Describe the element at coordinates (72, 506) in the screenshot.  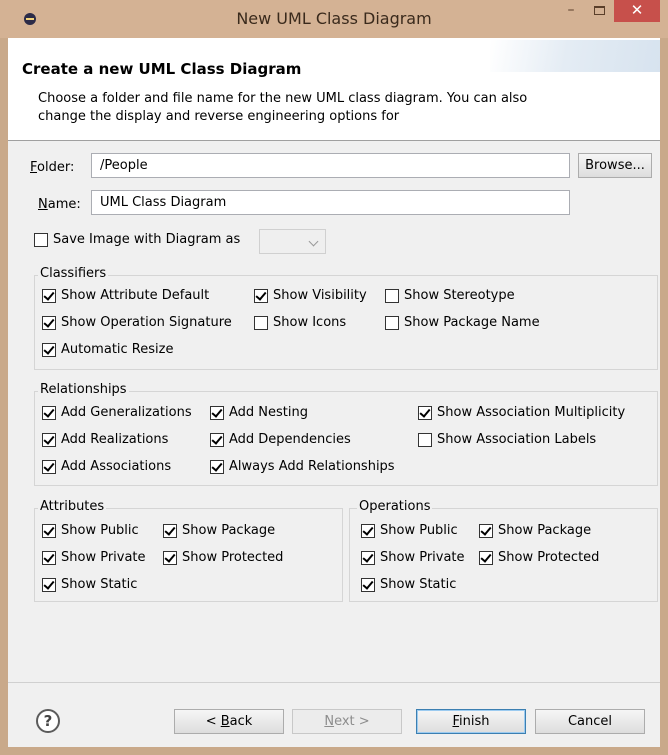
I see `attributes-group-title: Attributes` at that location.